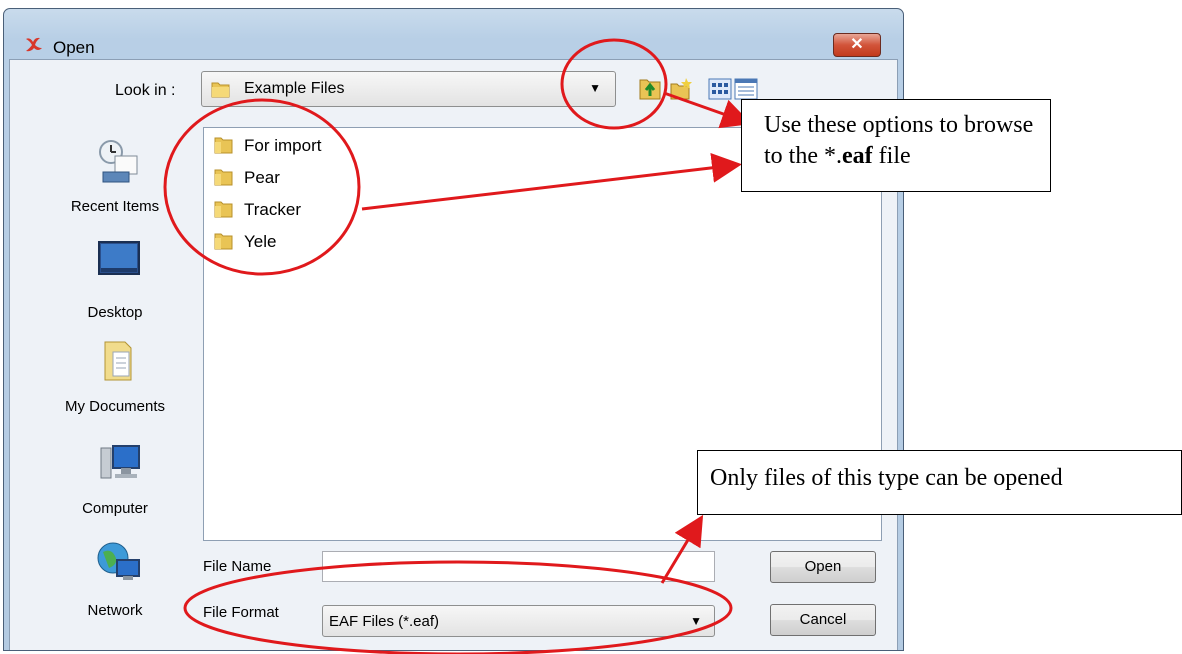  What do you see at coordinates (115, 610) in the screenshot?
I see `place-label: Network` at bounding box center [115, 610].